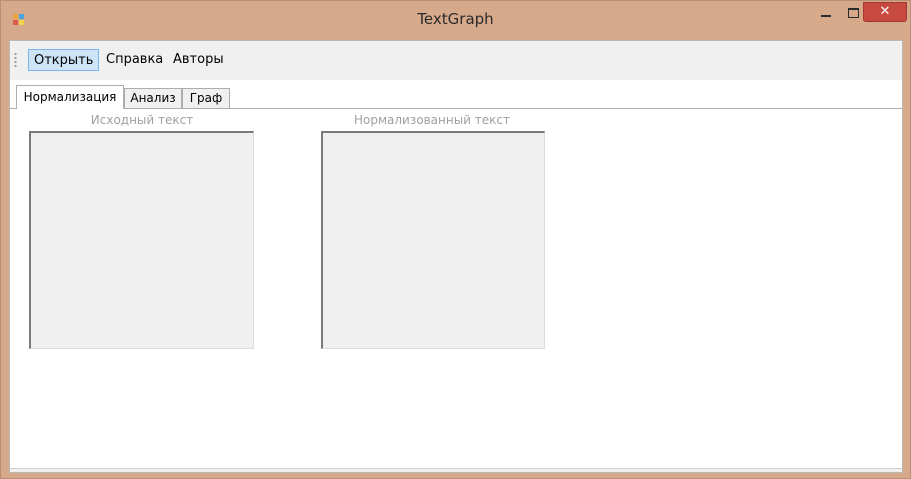  I want to click on menu-item-authors: Авторы, so click(198, 60).